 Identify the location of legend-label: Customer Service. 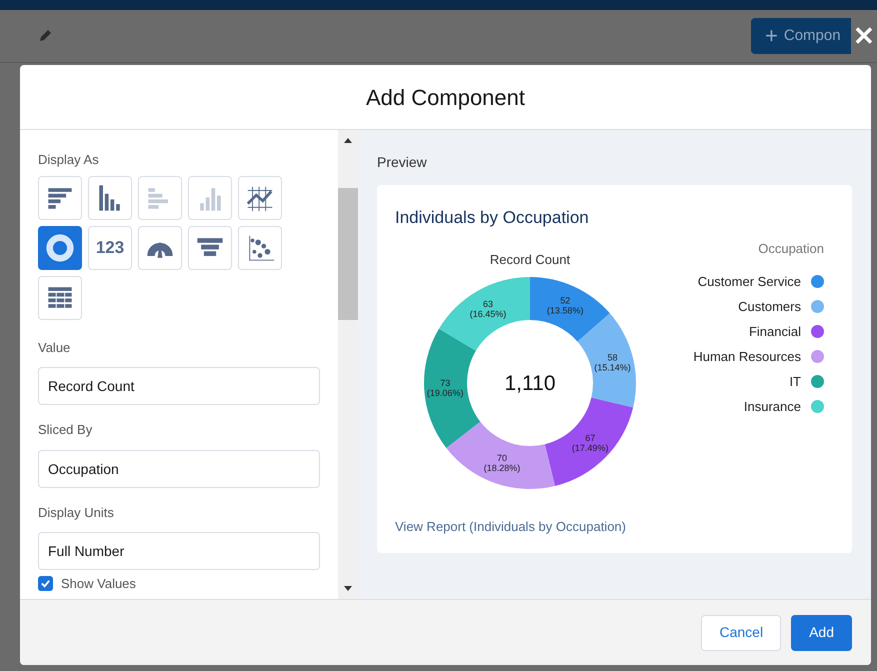
(749, 281).